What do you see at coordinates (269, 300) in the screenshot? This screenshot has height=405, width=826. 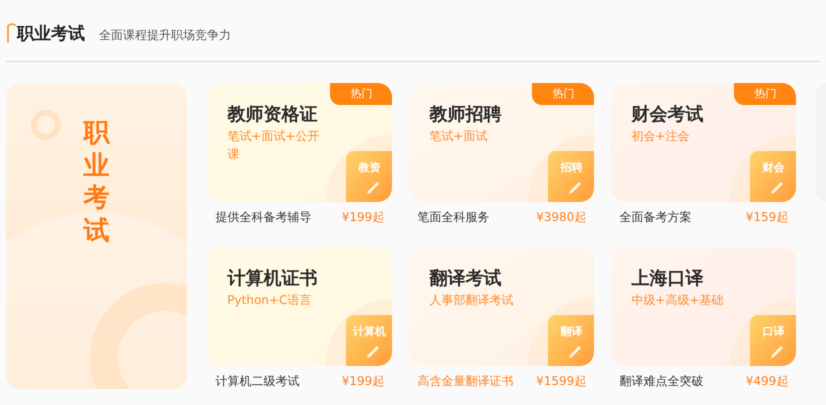 I see `card-subtitle: Python+C语言` at bounding box center [269, 300].